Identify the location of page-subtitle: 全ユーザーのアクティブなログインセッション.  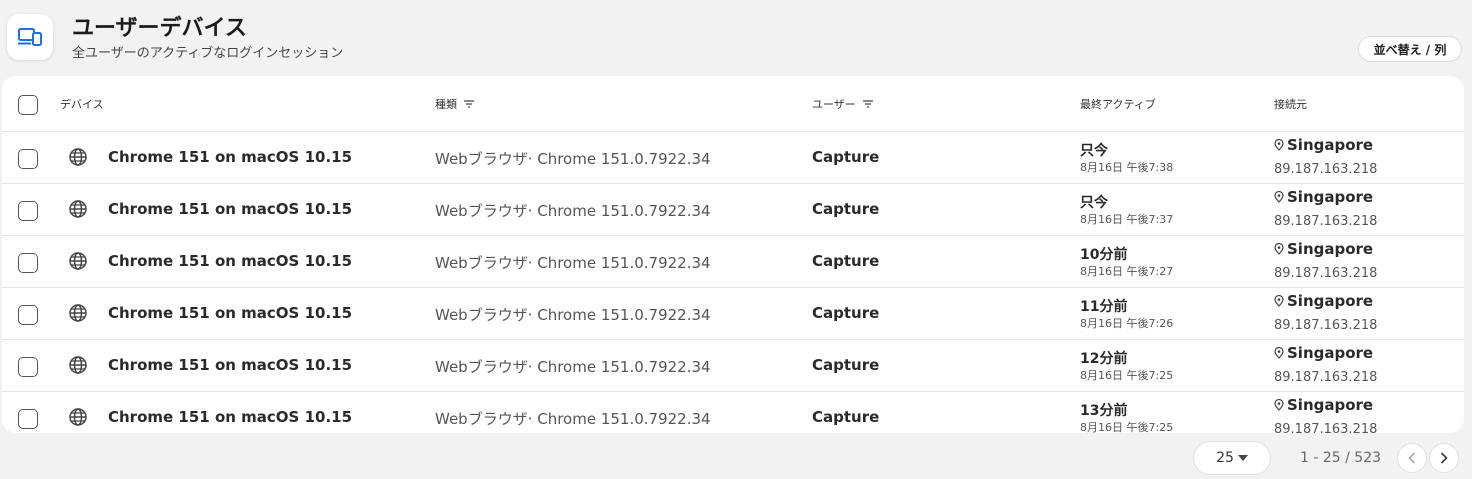
(208, 53).